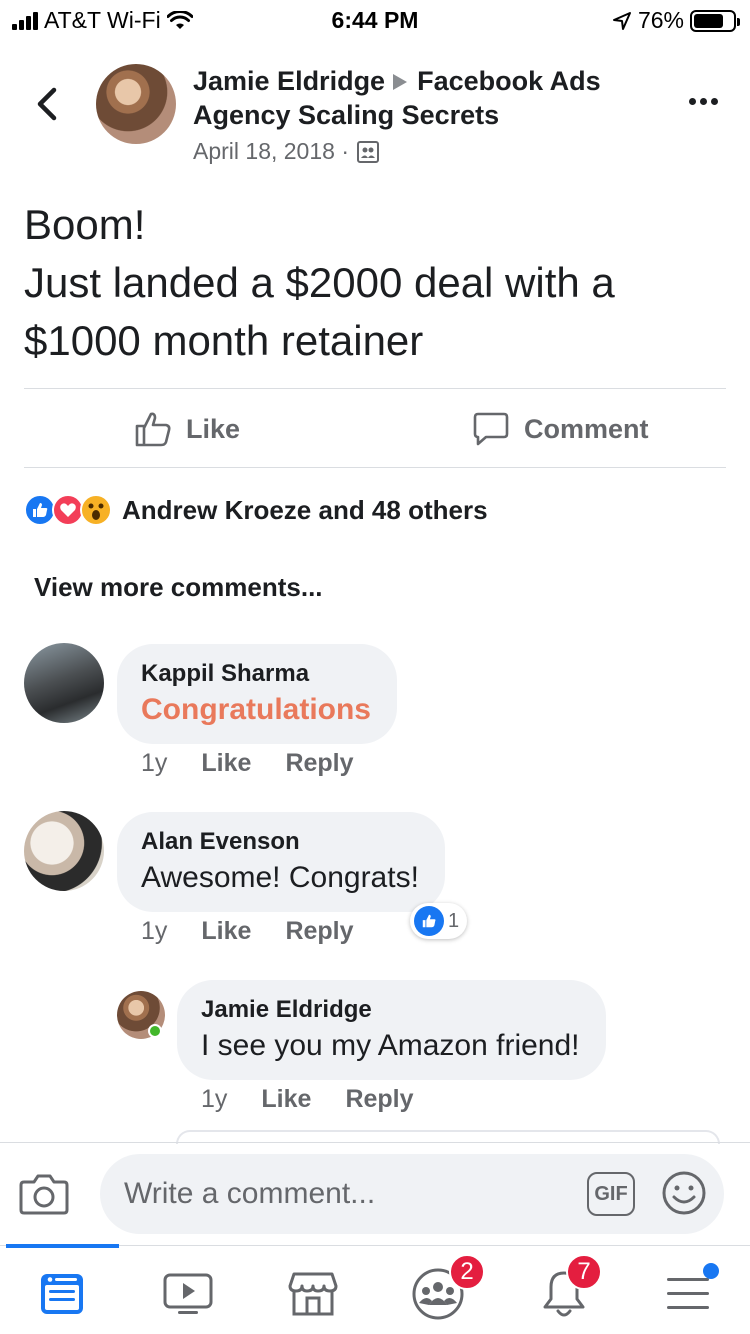 This screenshot has height=1334, width=750. I want to click on bottom-tab-bar: 2 7, so click(375, 1289).